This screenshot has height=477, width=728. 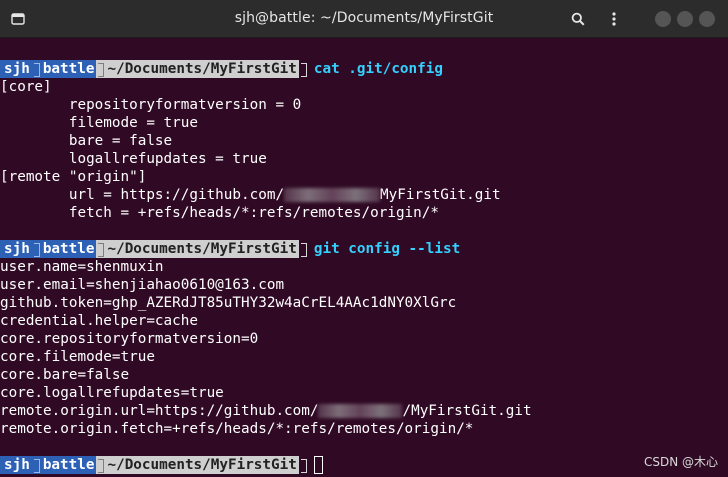 I want to click on output-line: user.name=shenmuxin, so click(x=82, y=267).